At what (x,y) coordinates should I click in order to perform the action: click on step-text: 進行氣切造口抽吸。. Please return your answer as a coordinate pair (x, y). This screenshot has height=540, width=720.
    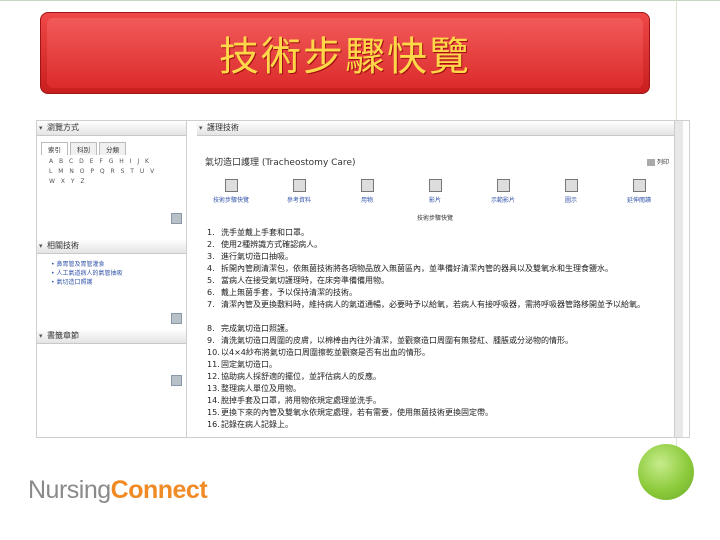
    Looking at the image, I should click on (257, 256).